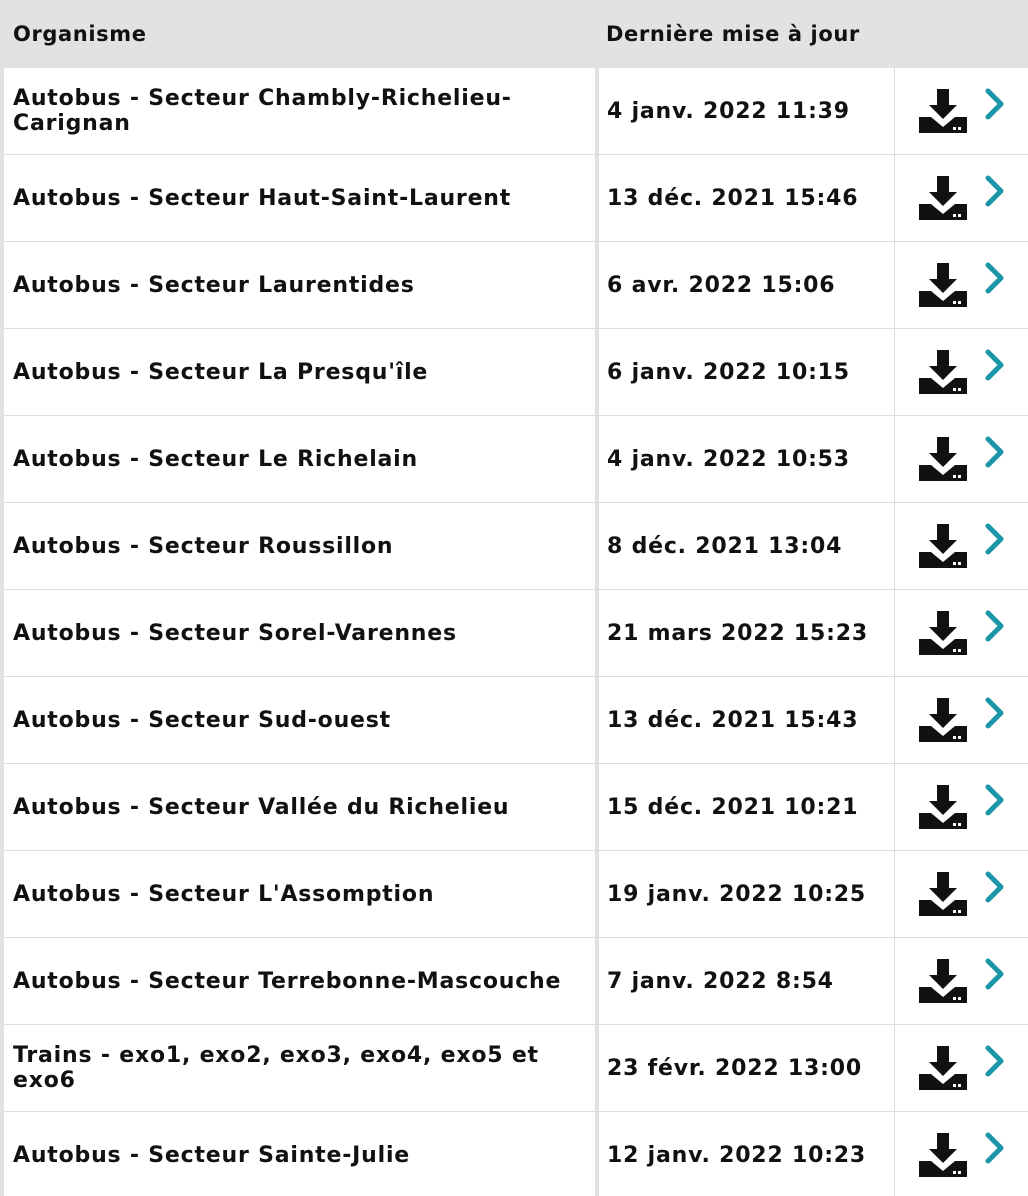 The height and width of the screenshot is (1196, 1028). Describe the element at coordinates (747, 285) in the screenshot. I see `date-cell: 6 avr. 2022 15:06` at that location.